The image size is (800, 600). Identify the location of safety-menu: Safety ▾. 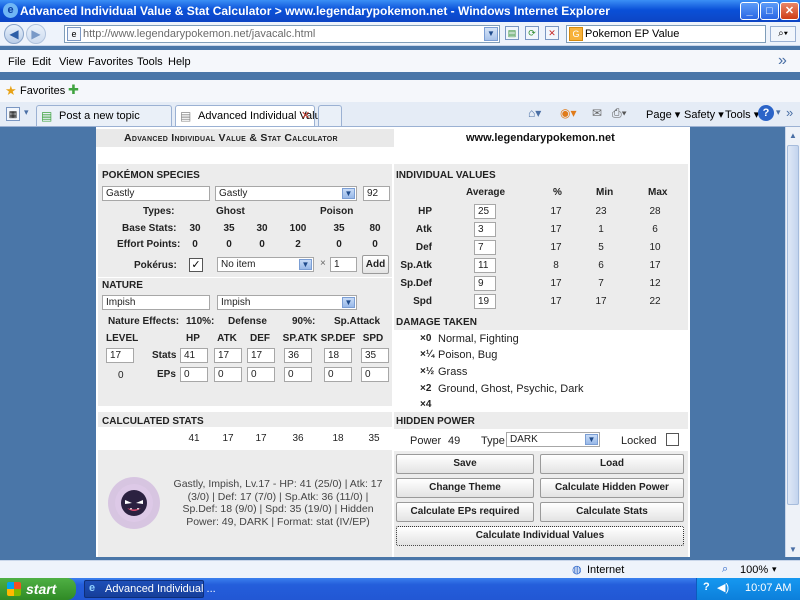
(704, 114).